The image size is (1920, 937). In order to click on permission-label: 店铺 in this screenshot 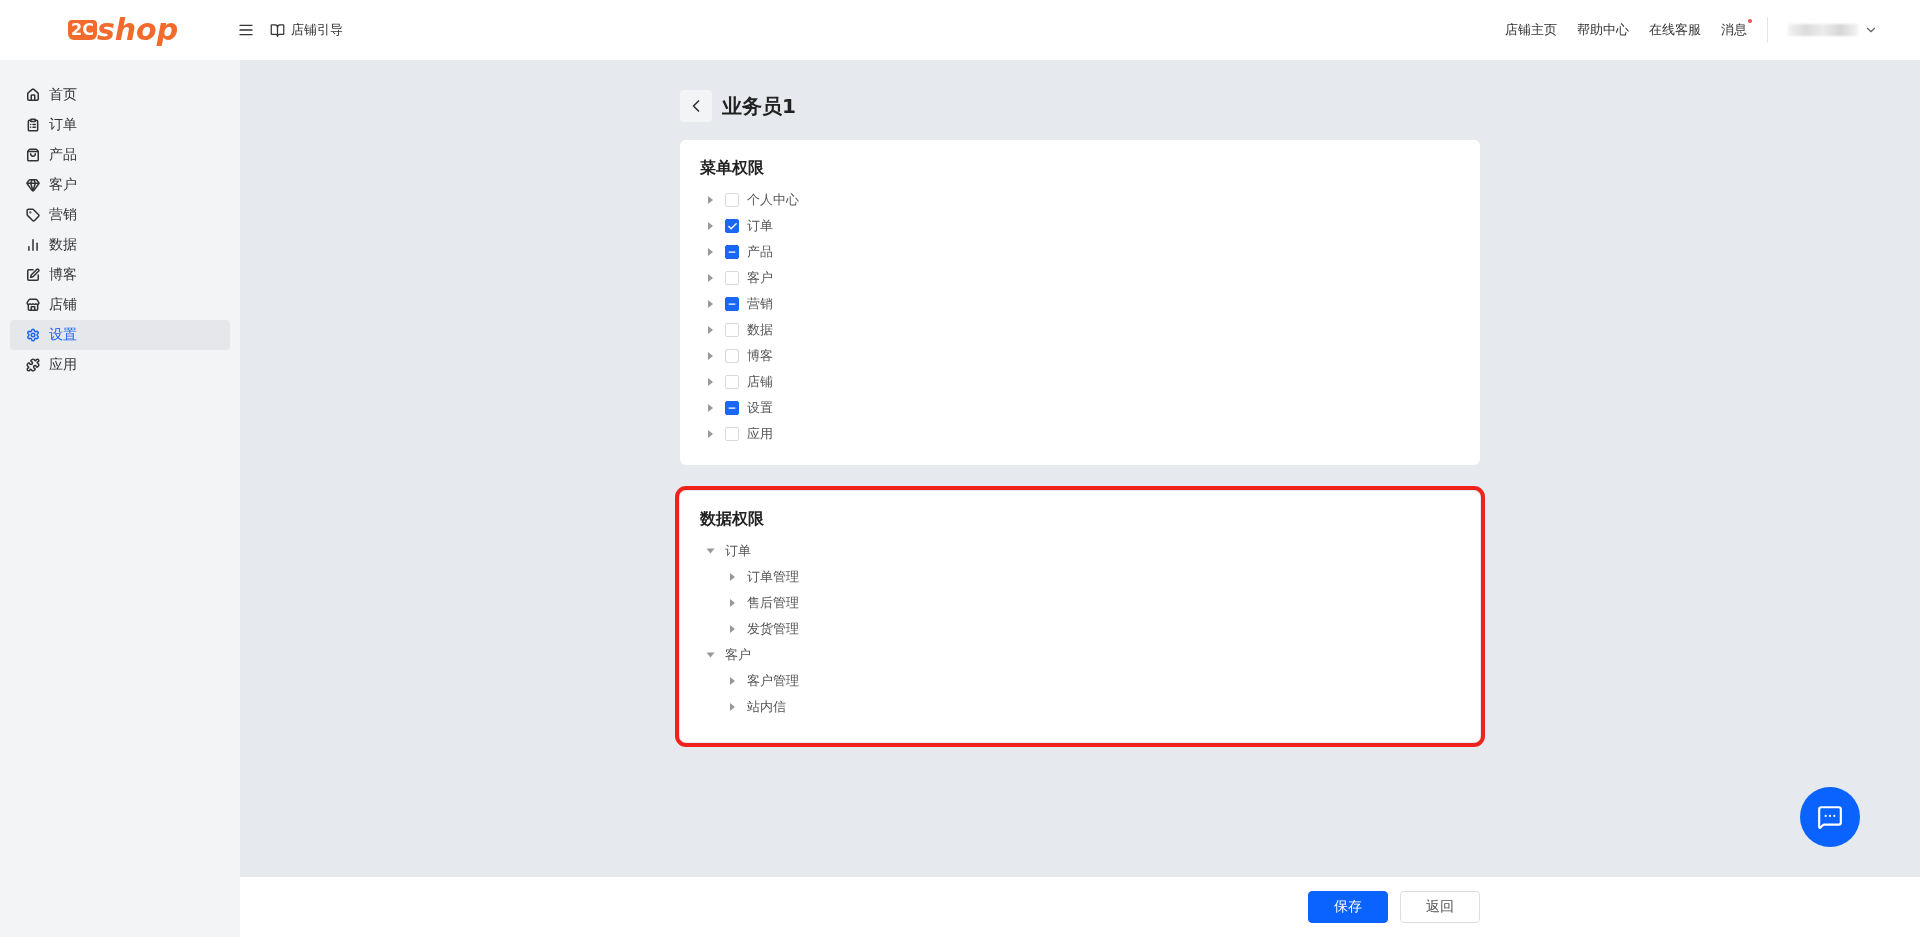, I will do `click(760, 382)`.